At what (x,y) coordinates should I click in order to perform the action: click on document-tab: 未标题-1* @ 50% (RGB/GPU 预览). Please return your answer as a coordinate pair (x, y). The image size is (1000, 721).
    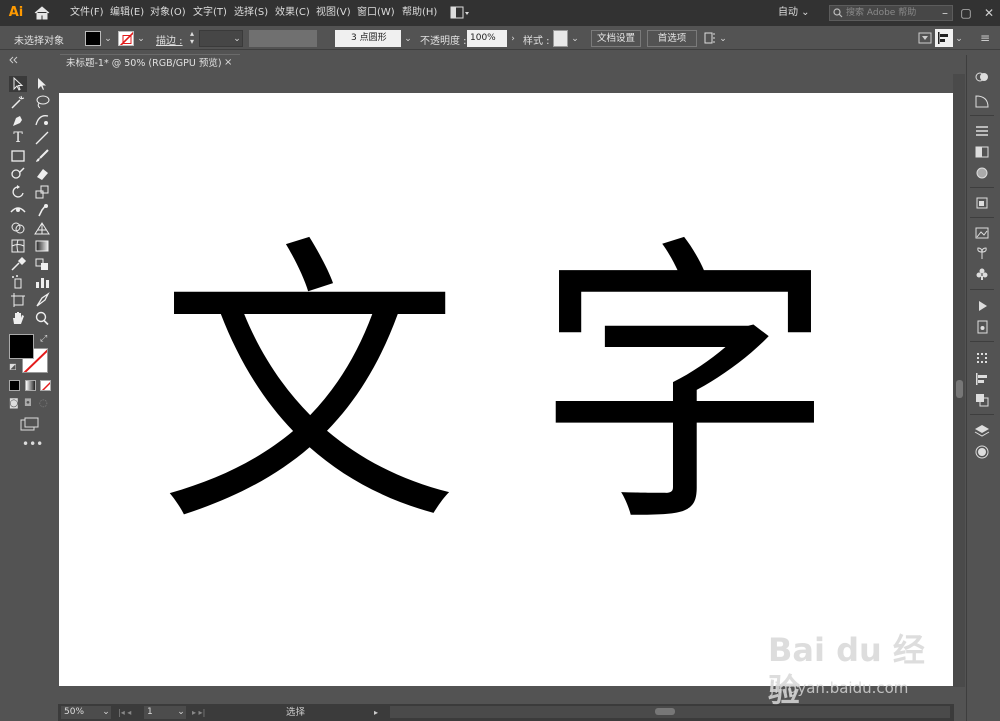
    Looking at the image, I should click on (150, 64).